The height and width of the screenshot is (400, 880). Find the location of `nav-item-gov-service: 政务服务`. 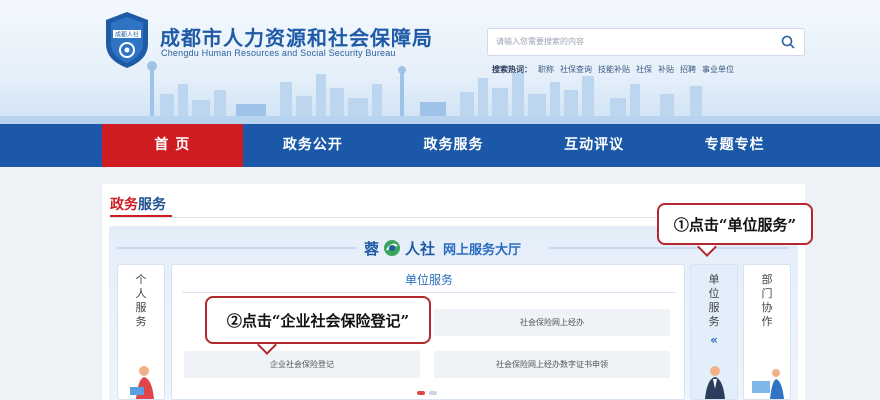

nav-item-gov-service: 政务服务 is located at coordinates (453, 145).